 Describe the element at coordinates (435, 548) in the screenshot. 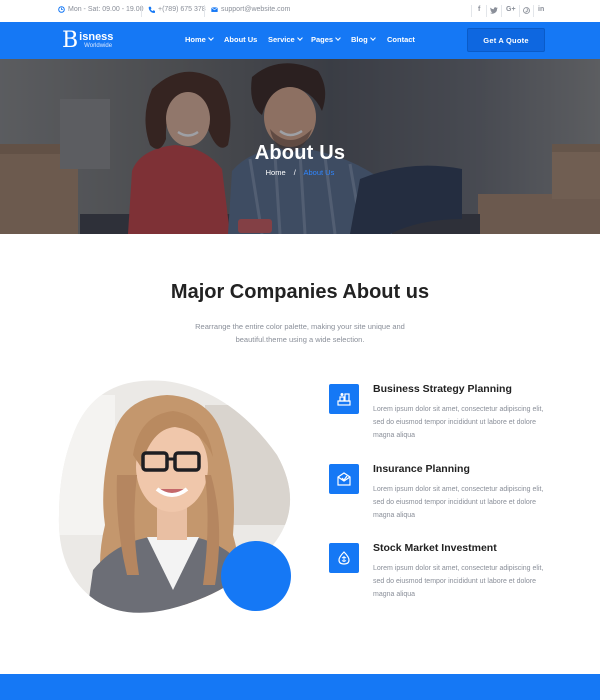

I see `feature-title: Stock Market Investment` at that location.